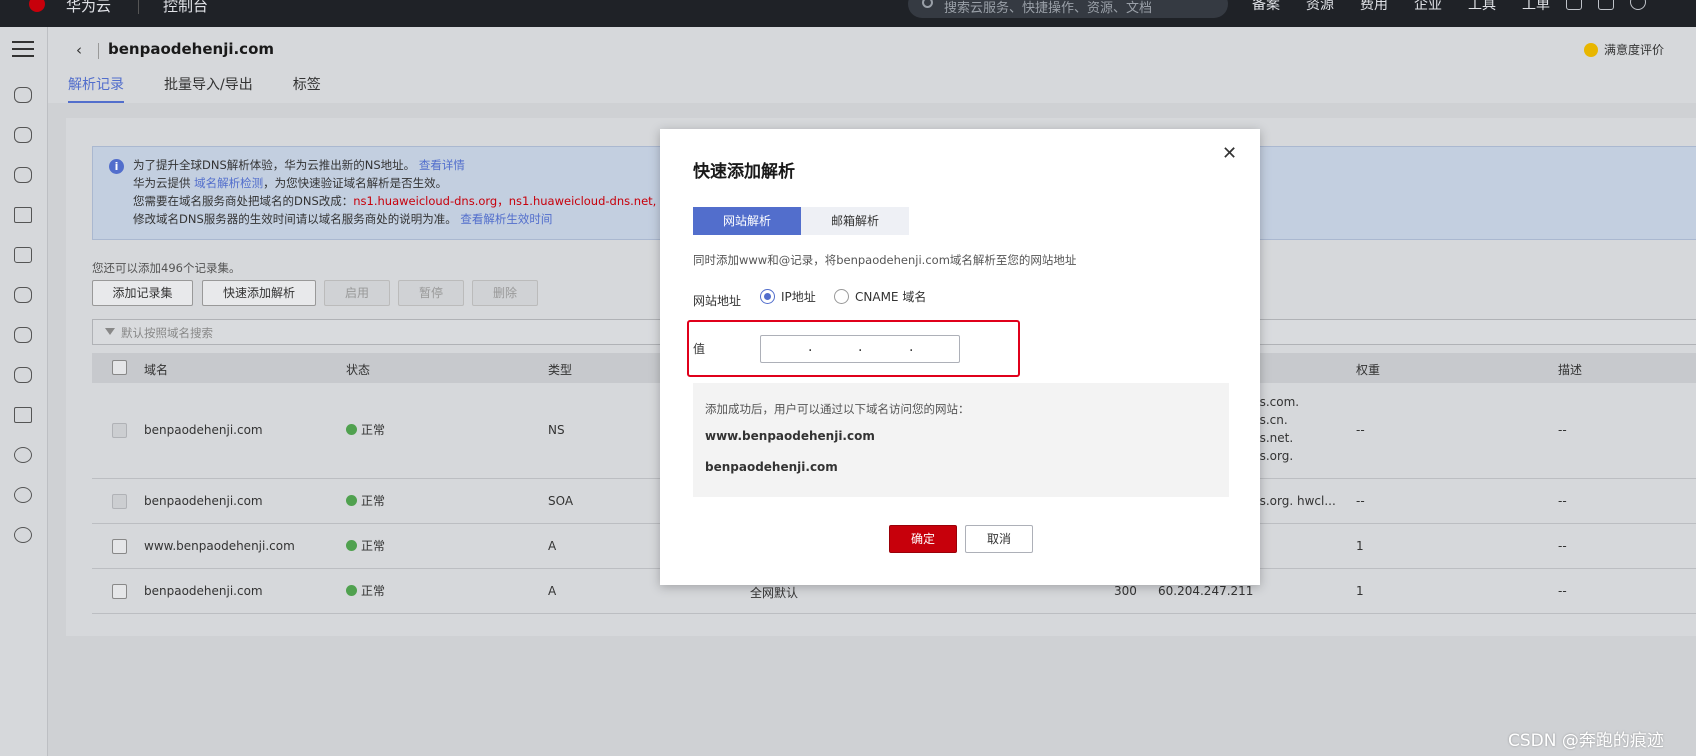 Image resolution: width=1696 pixels, height=756 pixels. Describe the element at coordinates (142, 293) in the screenshot. I see `add-record-button: 添加记录集` at that location.